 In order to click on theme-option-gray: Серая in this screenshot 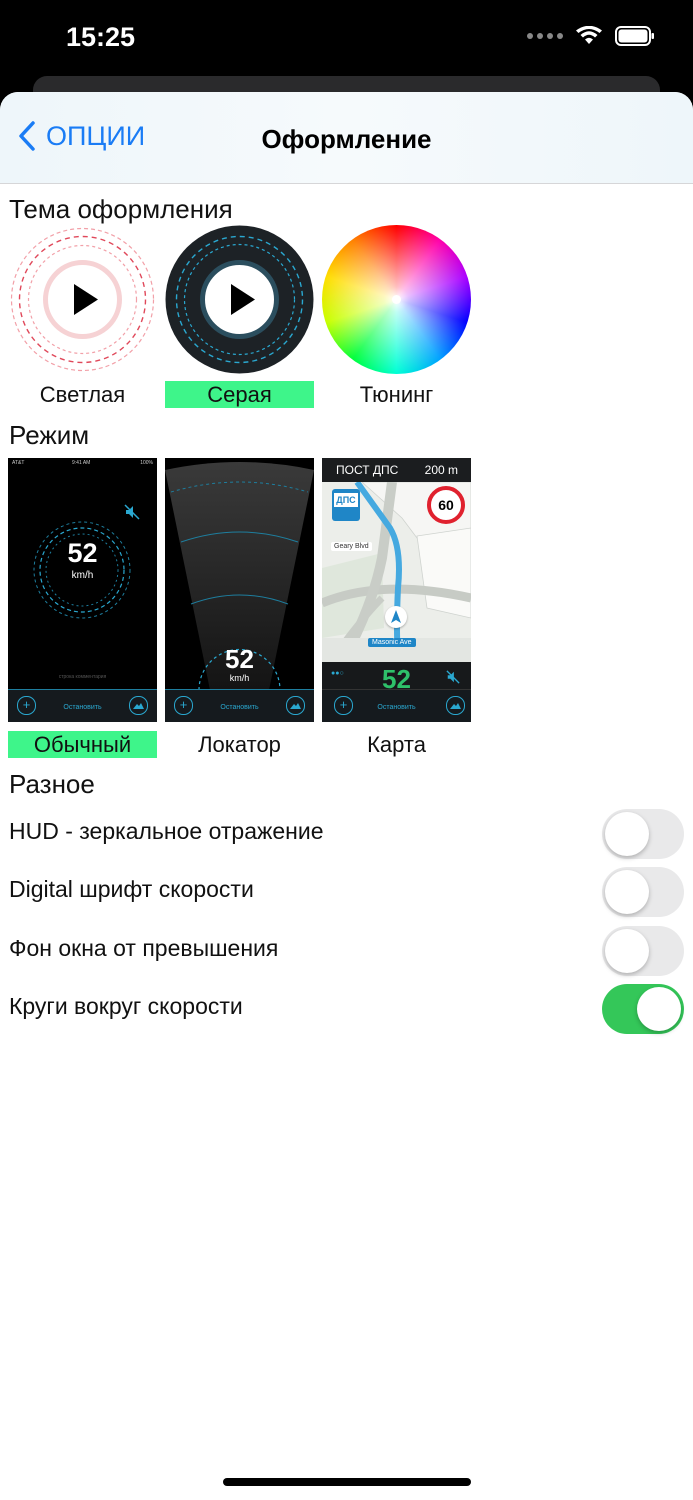, I will do `click(239, 316)`.